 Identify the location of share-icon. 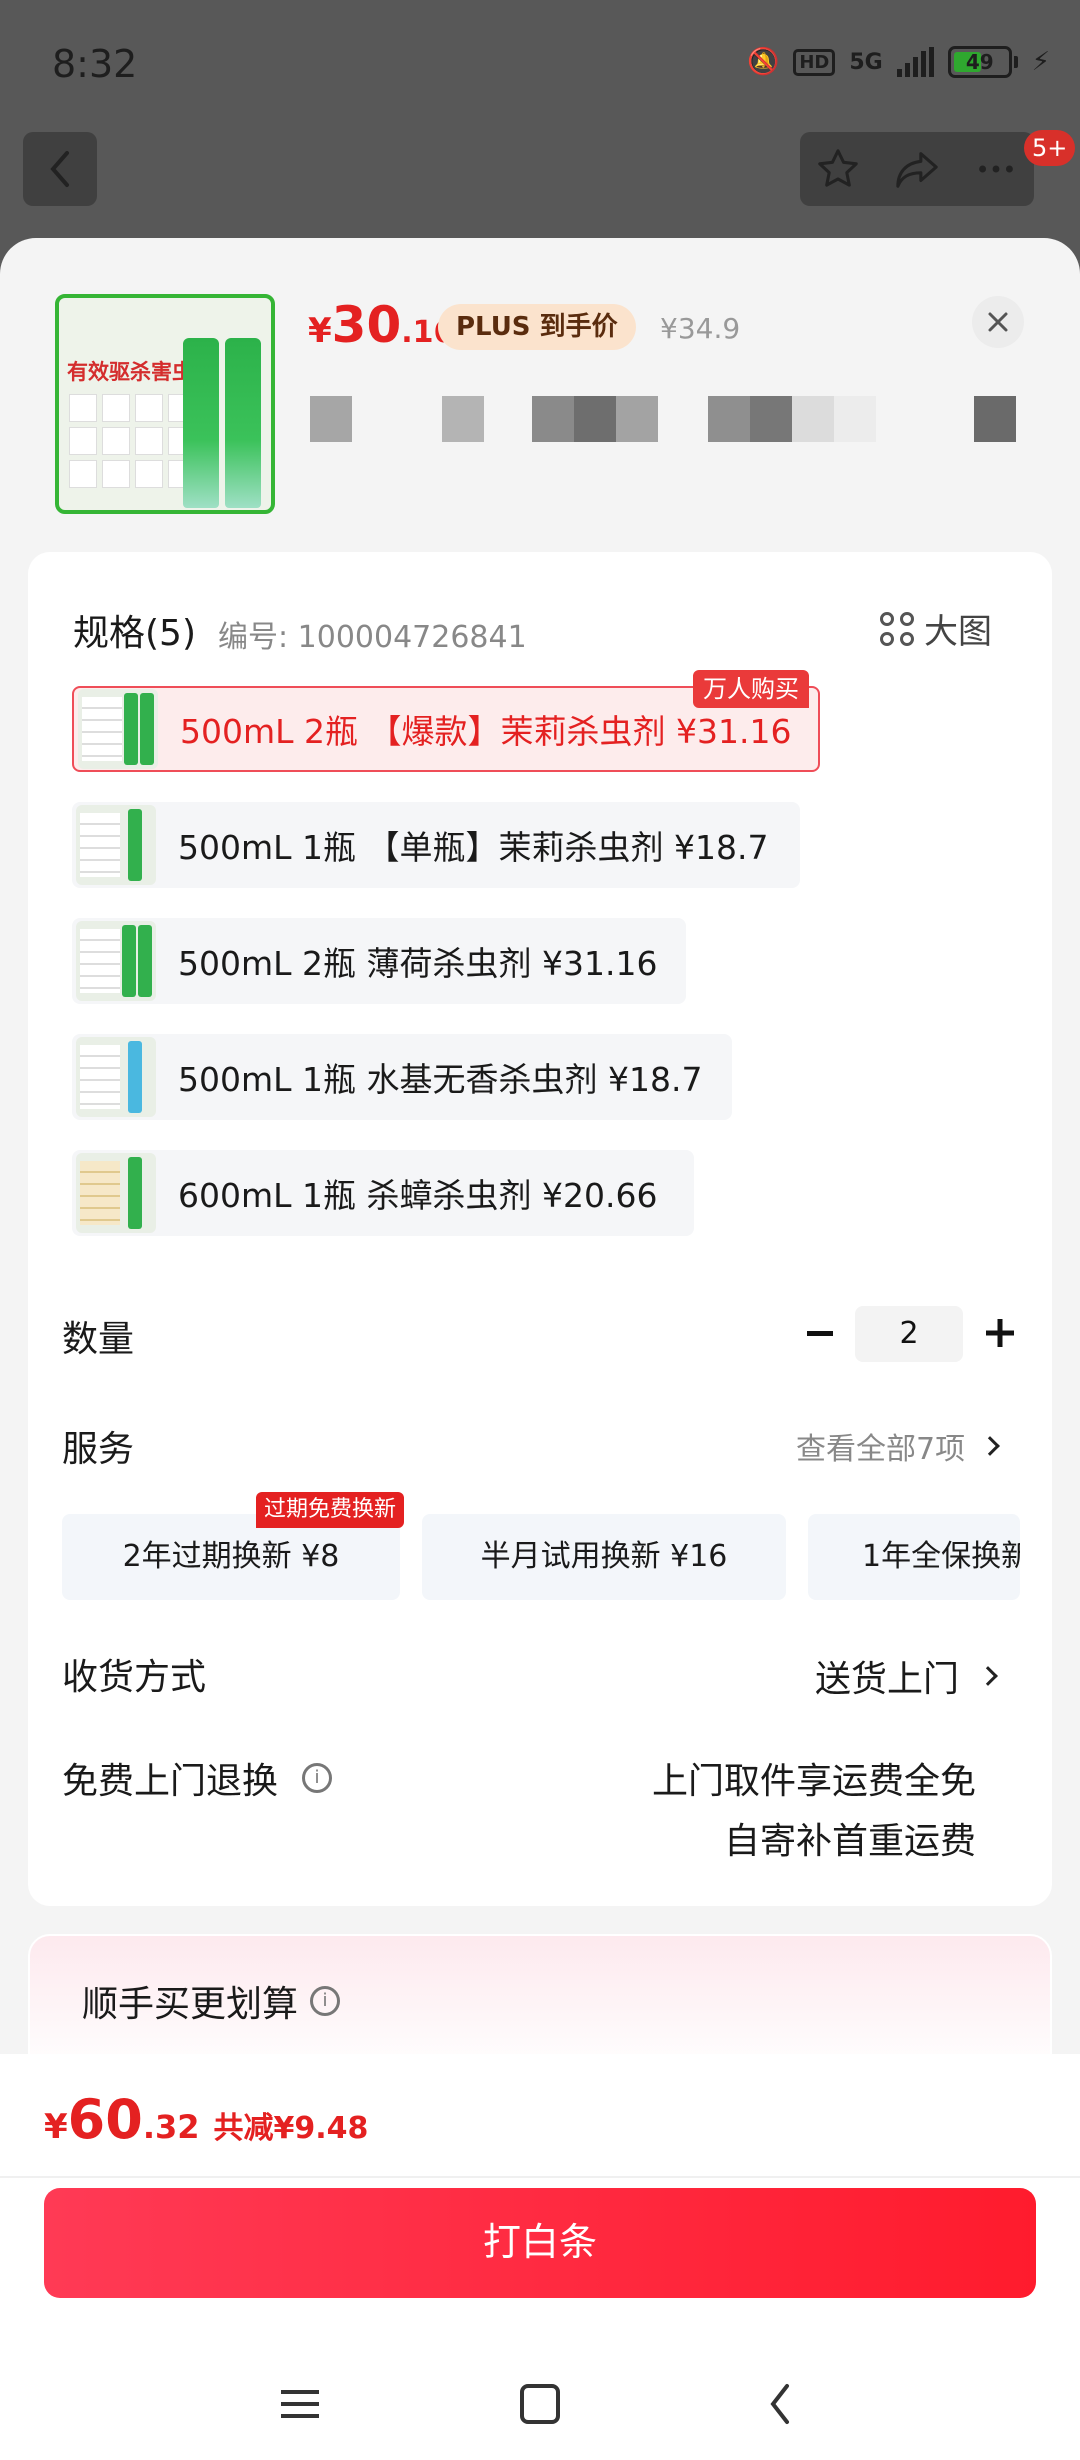
(917, 169).